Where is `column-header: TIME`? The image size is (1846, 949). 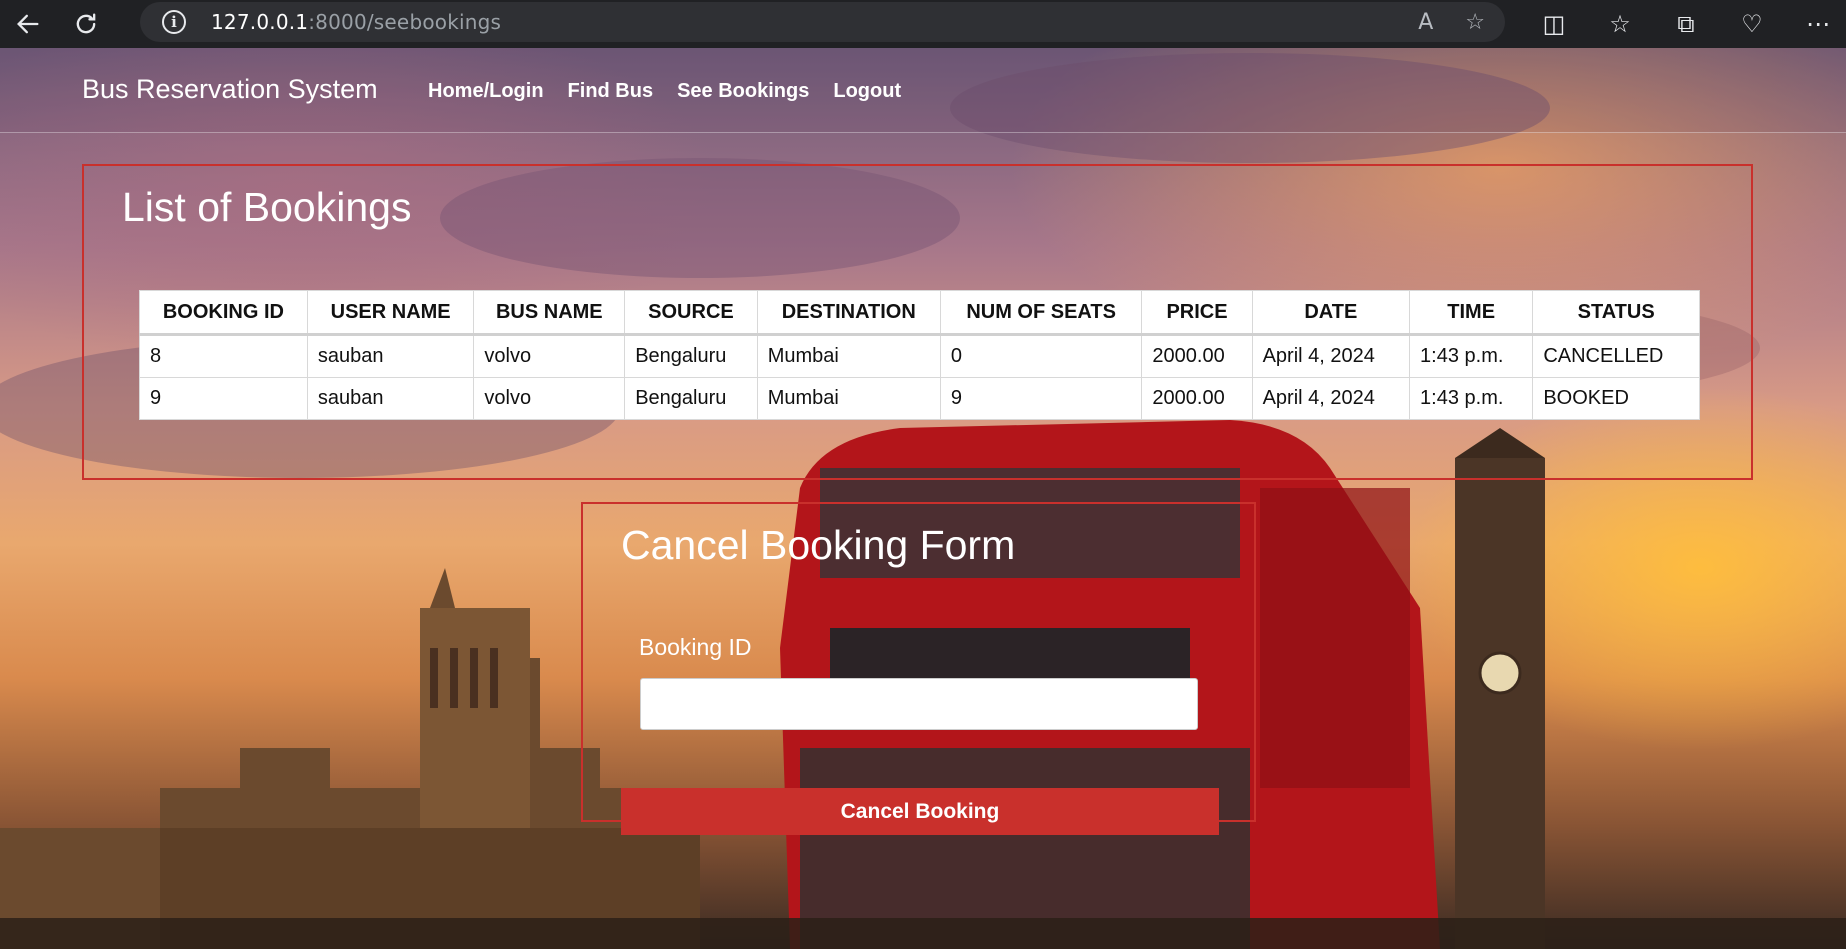
column-header: TIME is located at coordinates (1471, 313).